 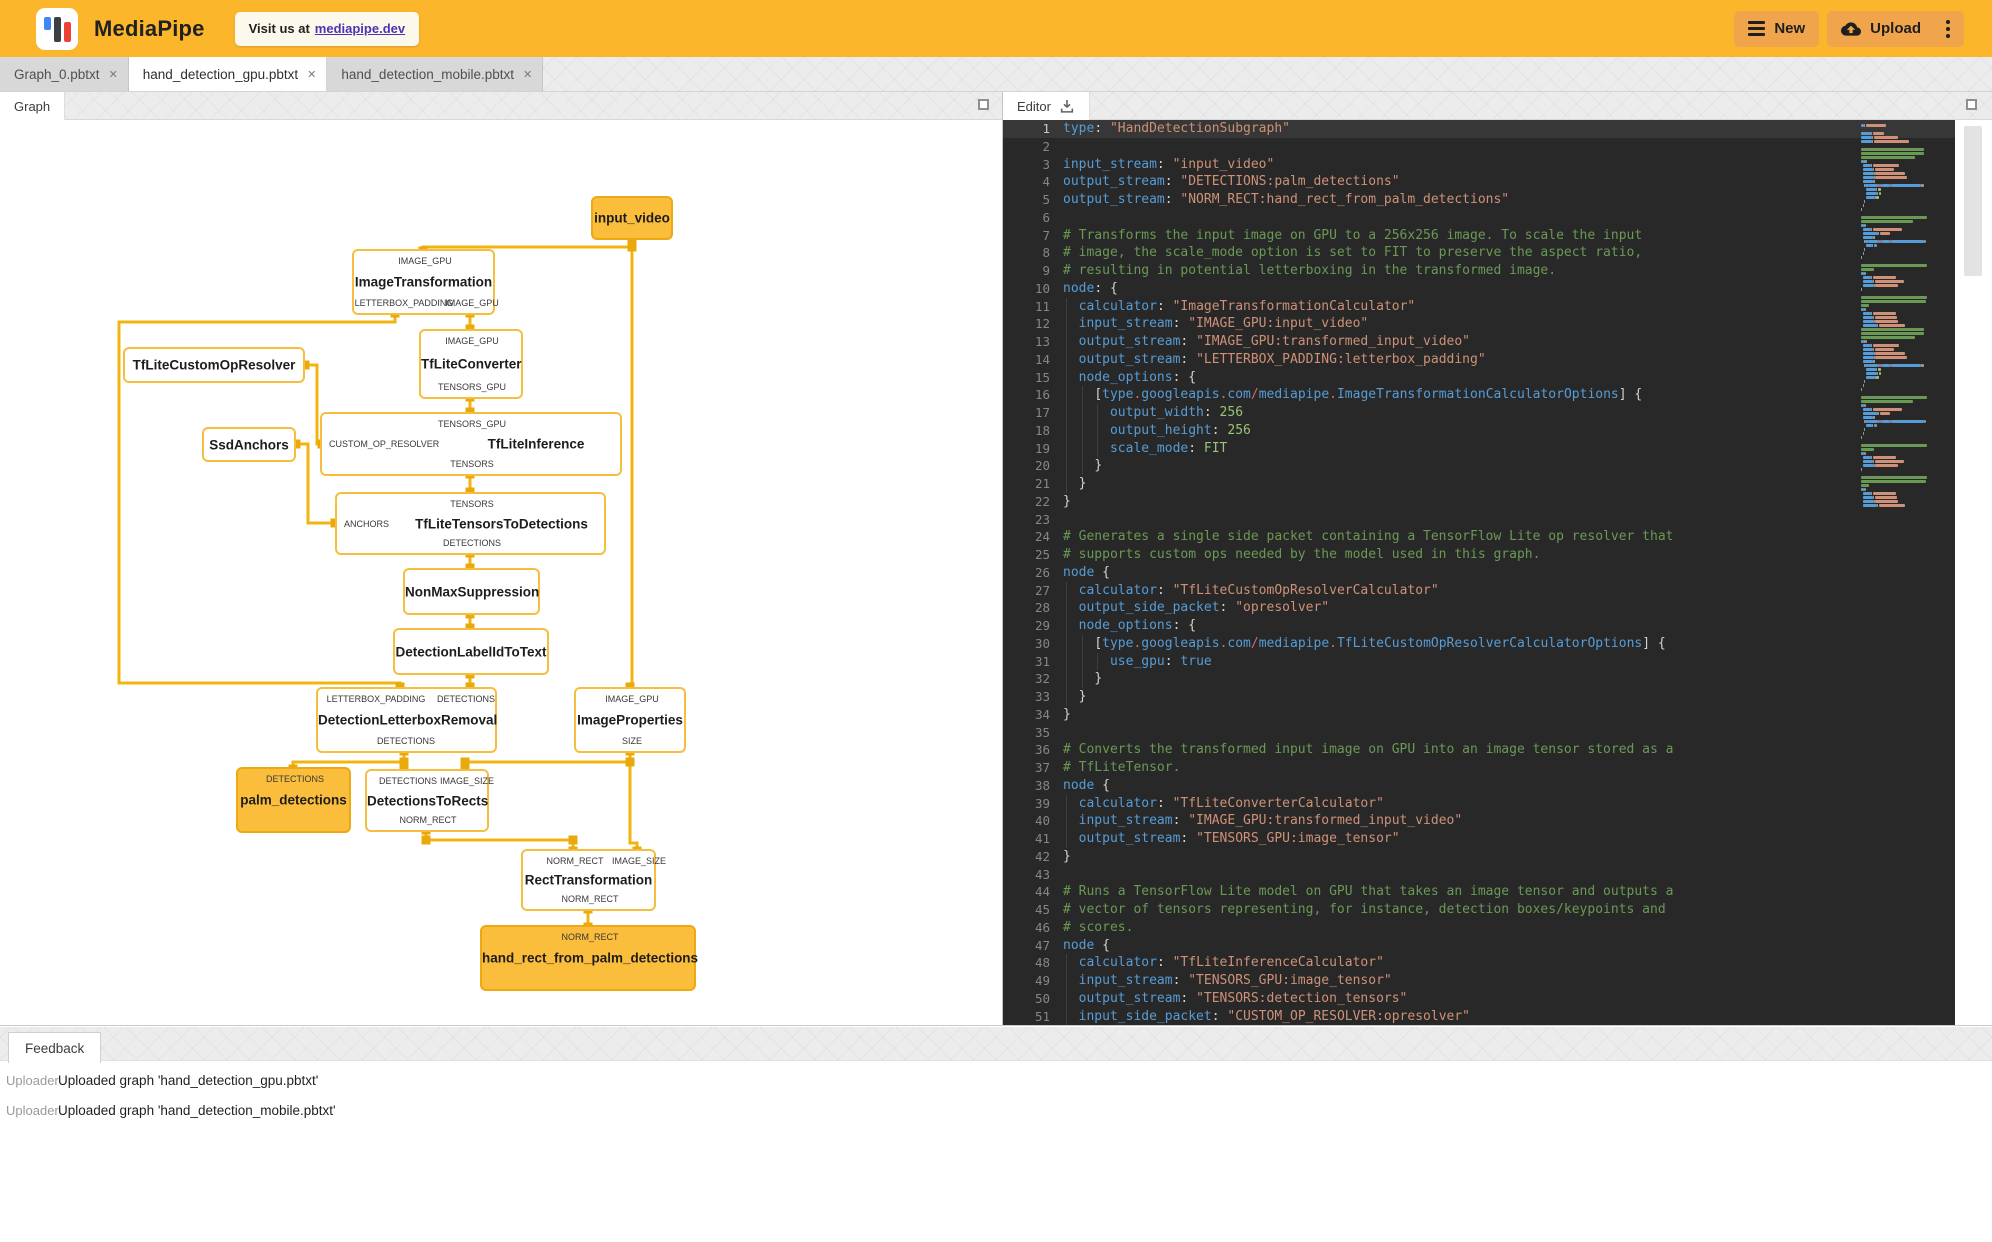 What do you see at coordinates (1479, 715) in the screenshot?
I see `code-line: 34}` at bounding box center [1479, 715].